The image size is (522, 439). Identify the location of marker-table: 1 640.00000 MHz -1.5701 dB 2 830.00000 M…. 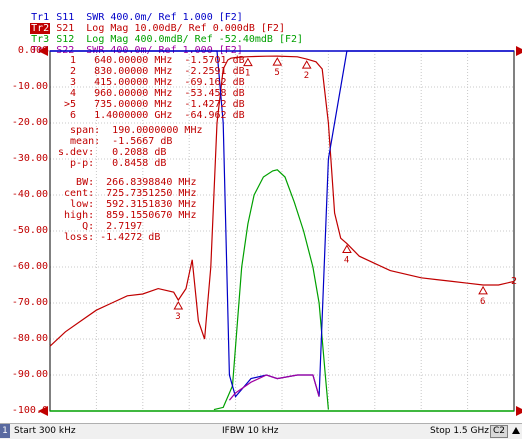
(151, 88).